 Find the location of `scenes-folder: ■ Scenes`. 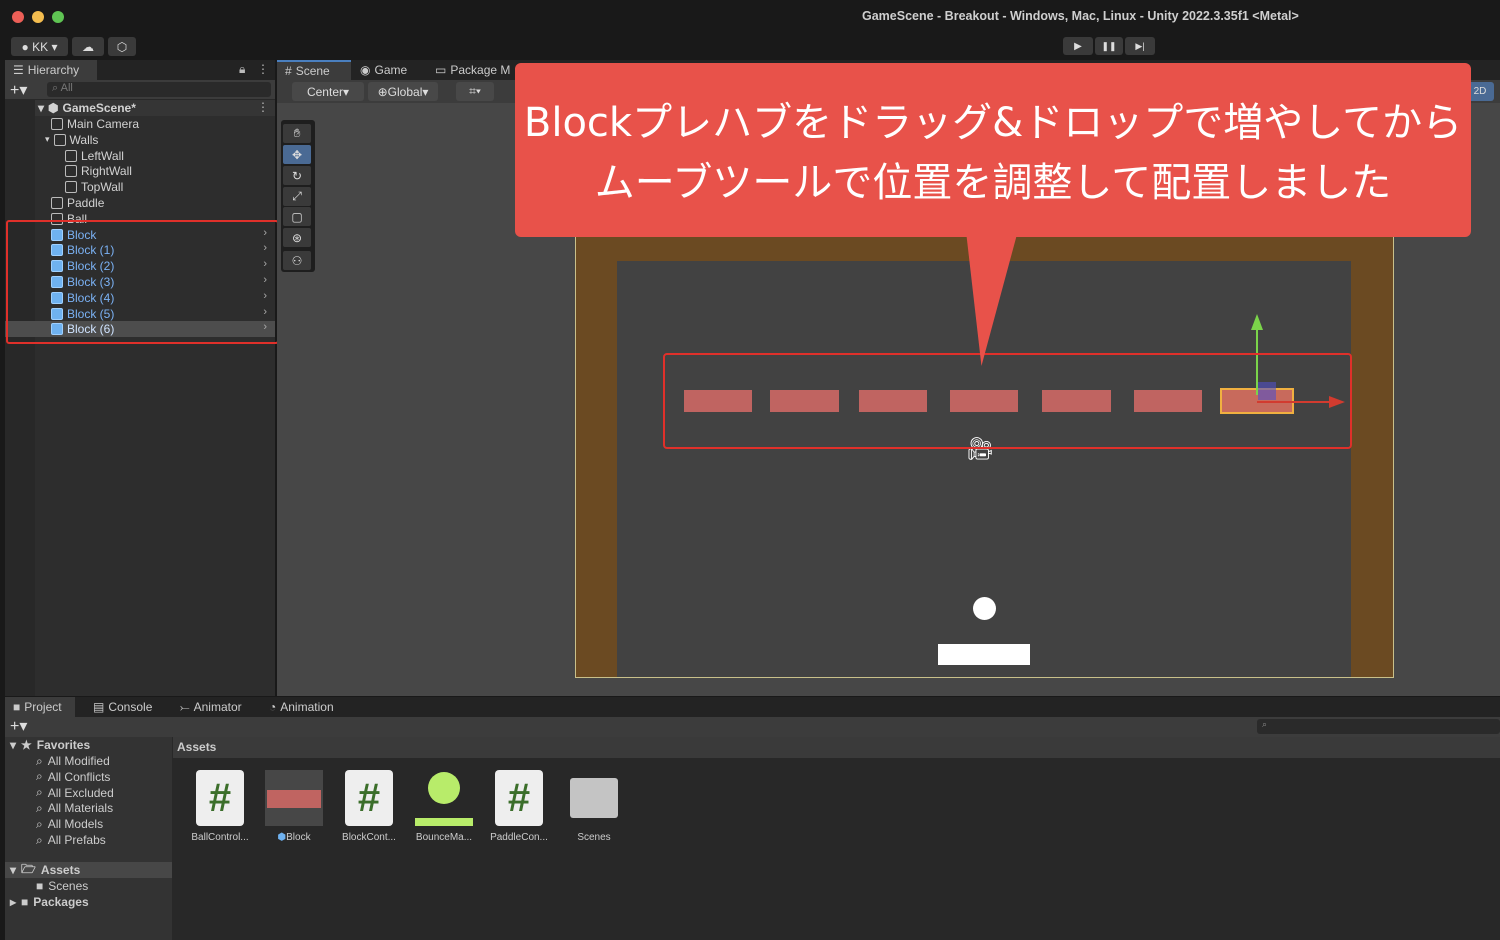

scenes-folder: ■ Scenes is located at coordinates (62, 886).